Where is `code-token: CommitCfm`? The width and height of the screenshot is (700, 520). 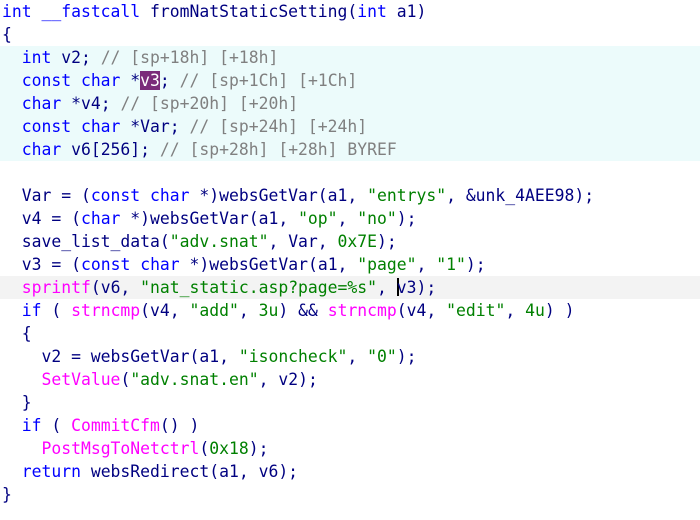 code-token: CommitCfm is located at coordinates (115, 425).